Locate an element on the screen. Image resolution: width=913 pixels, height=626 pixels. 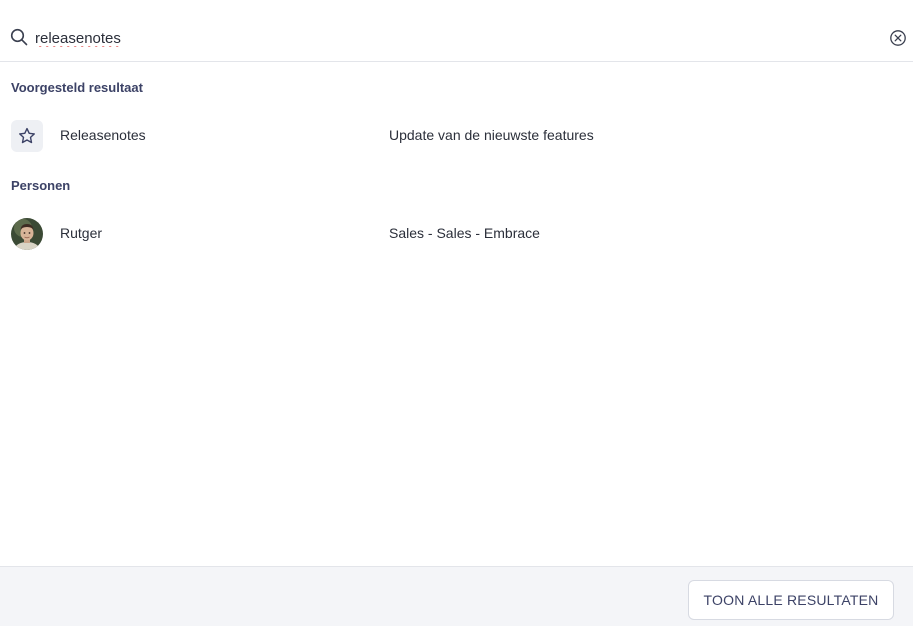
star-icon is located at coordinates (27, 135).